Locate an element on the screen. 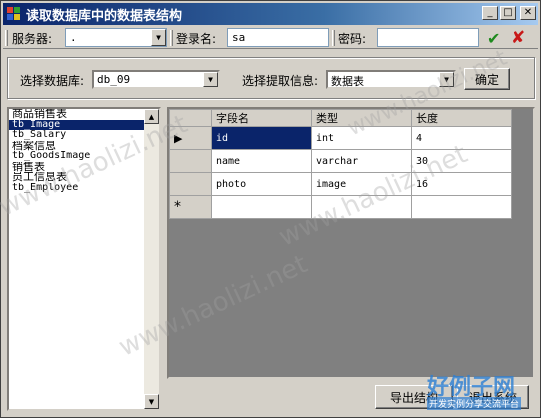 This screenshot has height=418, width=541. grid-column-header: 类型 is located at coordinates (361, 118).